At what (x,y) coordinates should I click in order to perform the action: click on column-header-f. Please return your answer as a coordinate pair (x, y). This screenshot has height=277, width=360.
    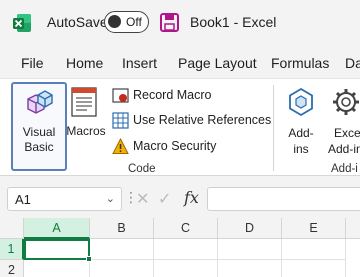
    Looking at the image, I should click on (353, 228).